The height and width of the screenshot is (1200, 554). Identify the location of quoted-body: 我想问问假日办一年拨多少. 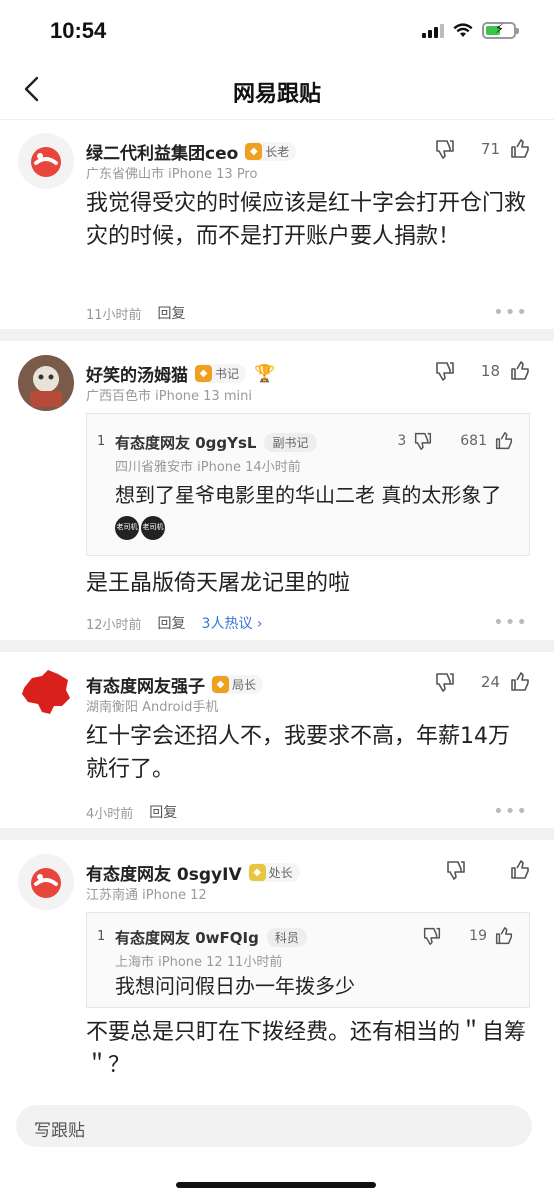
(235, 986).